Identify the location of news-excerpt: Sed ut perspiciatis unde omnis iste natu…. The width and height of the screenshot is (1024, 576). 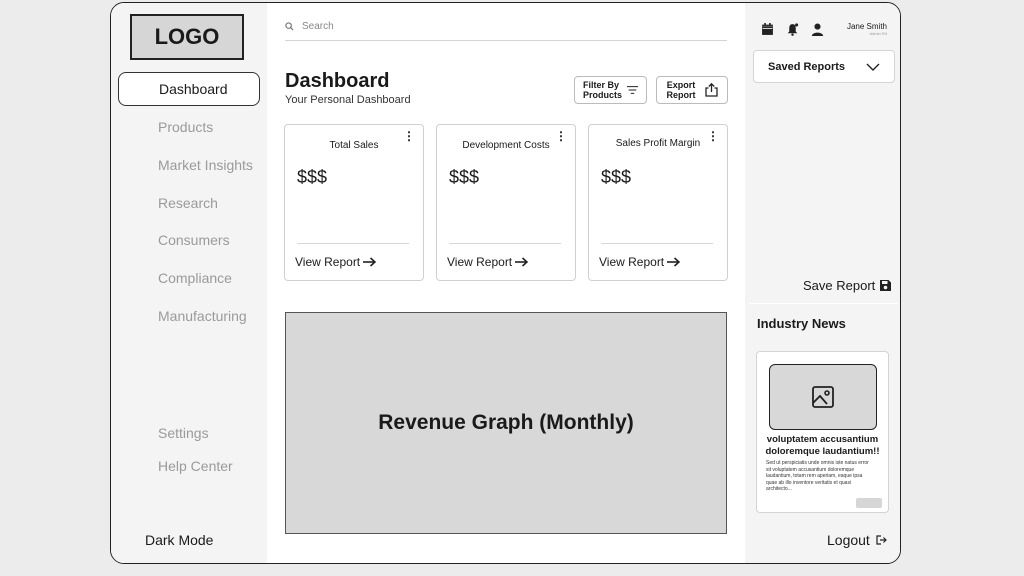
(817, 476).